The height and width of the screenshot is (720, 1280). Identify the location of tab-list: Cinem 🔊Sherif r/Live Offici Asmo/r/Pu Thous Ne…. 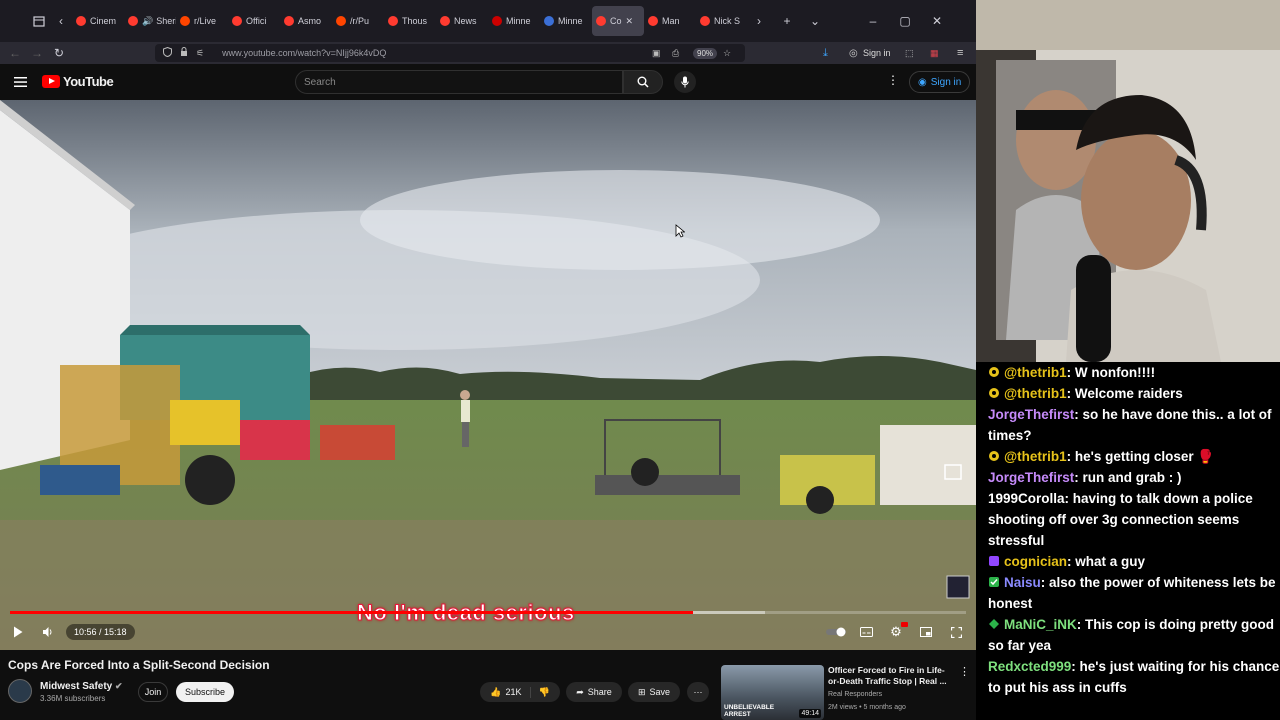
(410, 21).